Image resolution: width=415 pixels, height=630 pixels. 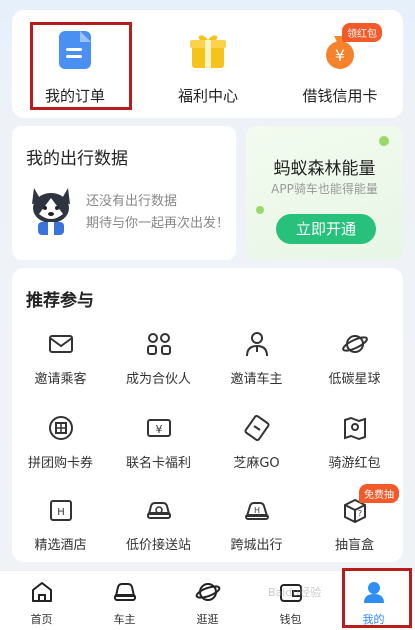 What do you see at coordinates (354, 545) in the screenshot?
I see `blind-box-label: 抽盲盒` at bounding box center [354, 545].